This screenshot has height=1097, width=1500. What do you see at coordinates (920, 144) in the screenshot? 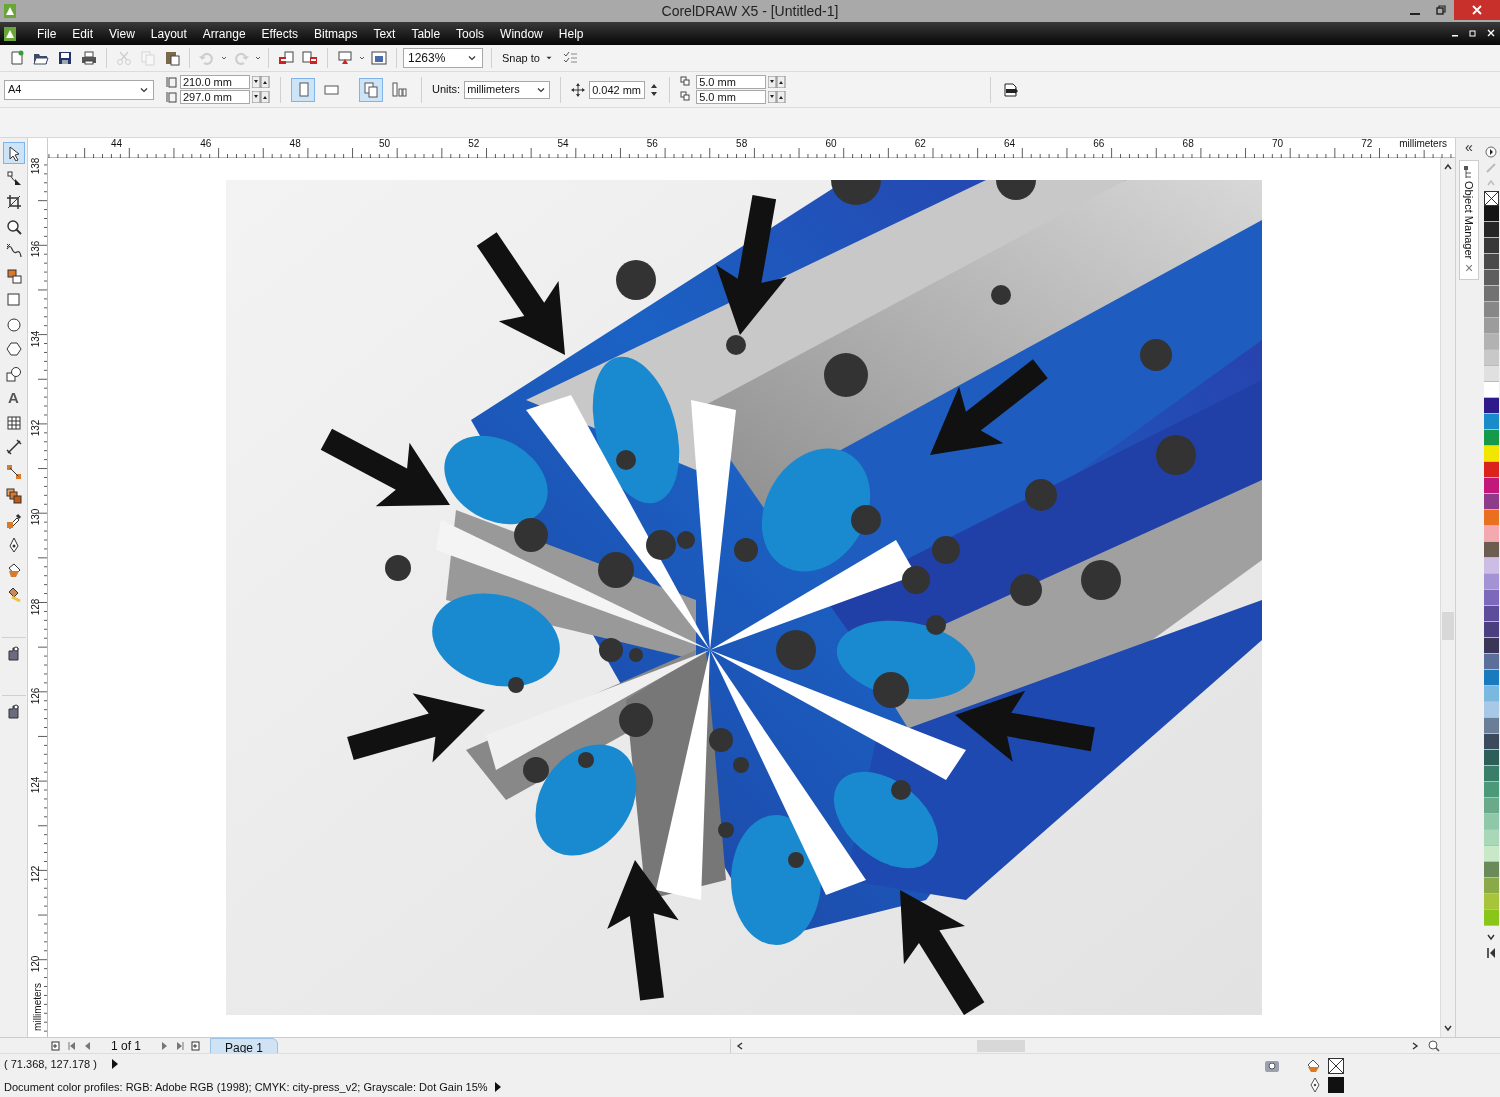
I see `ruler-label: 62` at bounding box center [920, 144].